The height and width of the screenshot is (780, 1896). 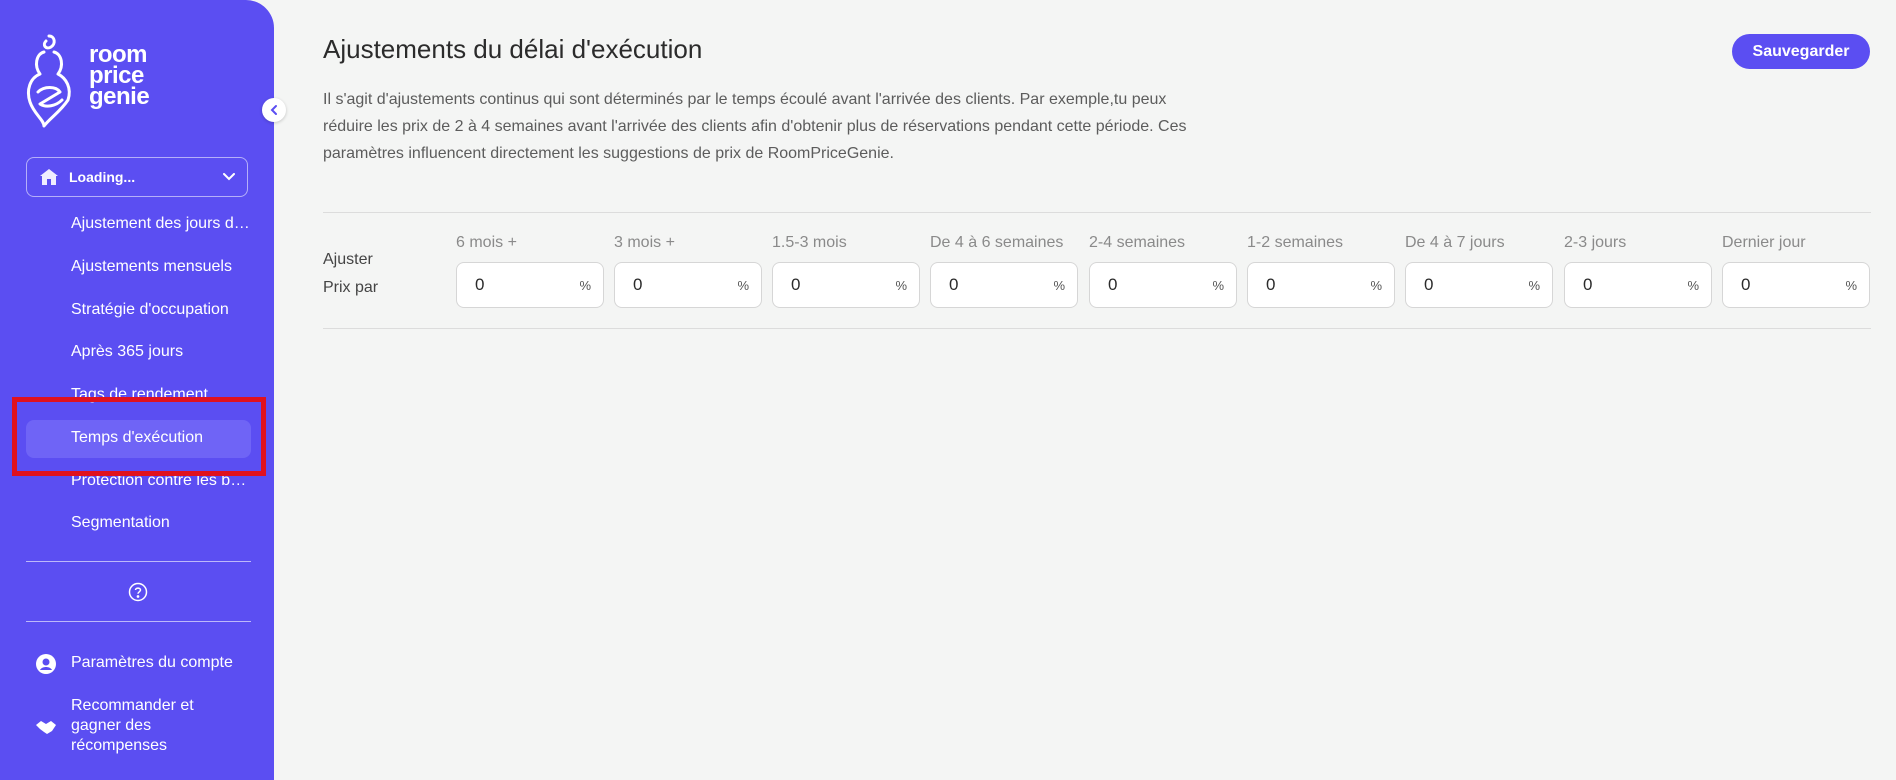 I want to click on account-icon, so click(x=46, y=666).